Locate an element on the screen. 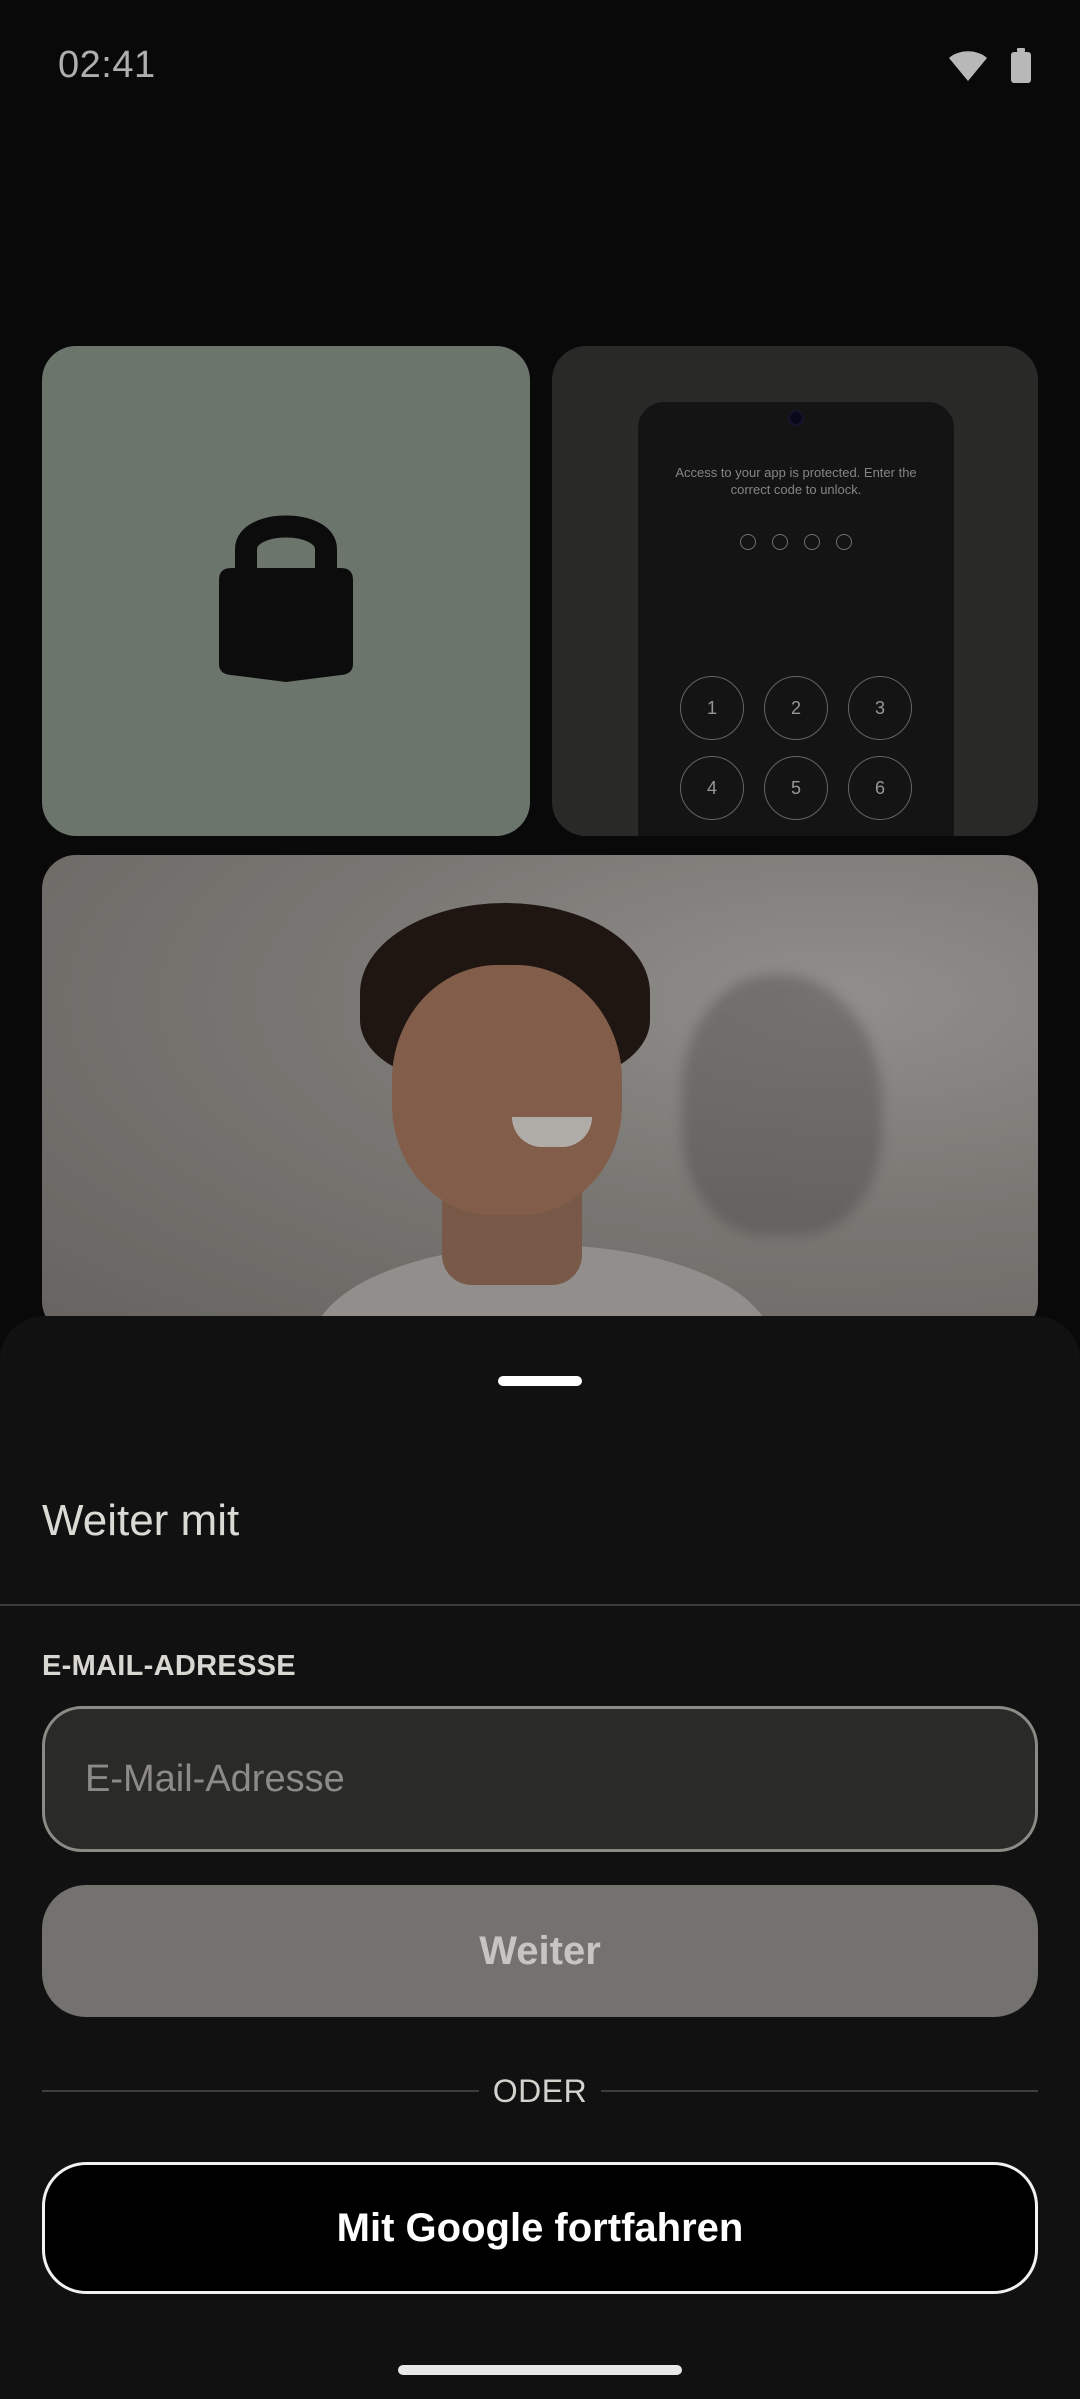 This screenshot has width=1080, height=2399. continue-button: Weiter is located at coordinates (540, 1951).